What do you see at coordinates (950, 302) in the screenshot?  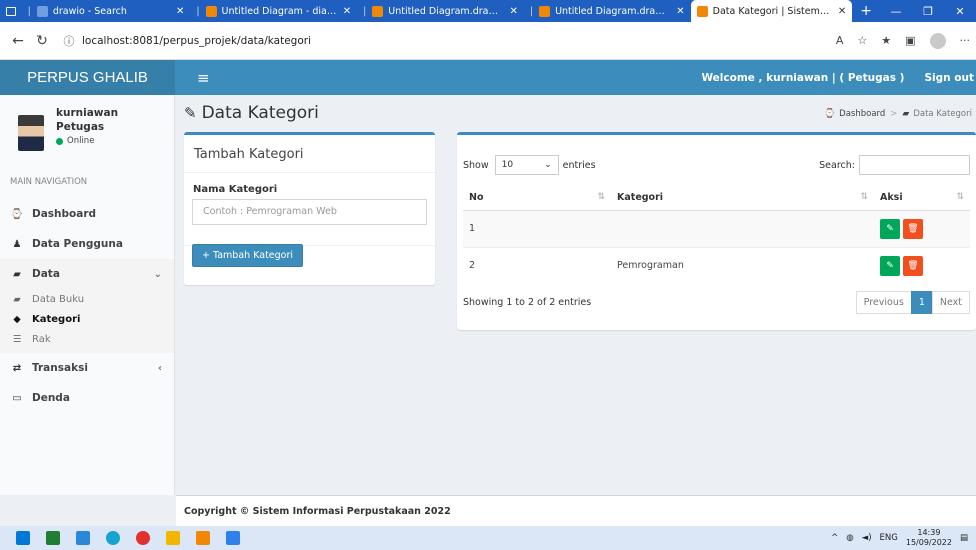 I see `next-button: Next` at bounding box center [950, 302].